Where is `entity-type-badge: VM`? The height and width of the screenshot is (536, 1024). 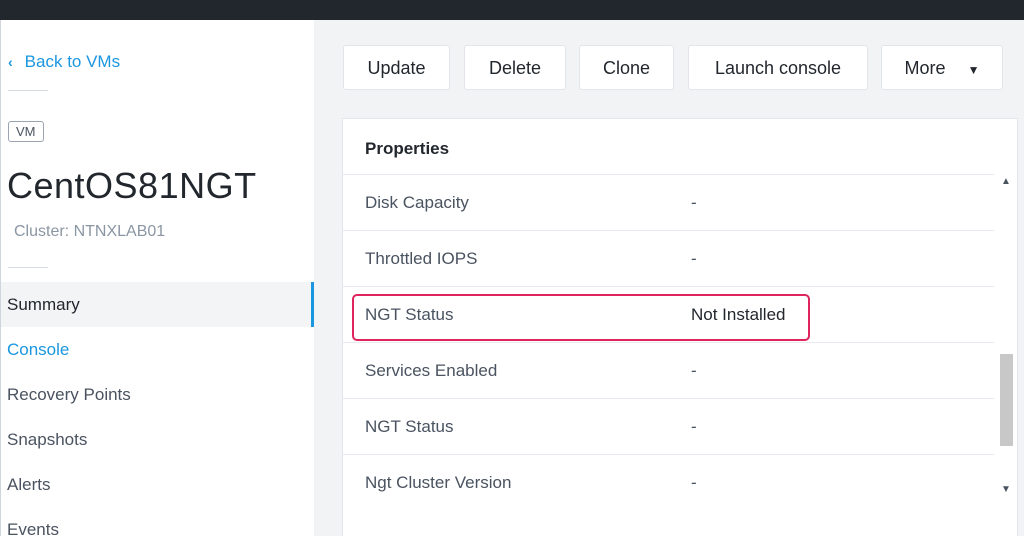
entity-type-badge: VM is located at coordinates (26, 131).